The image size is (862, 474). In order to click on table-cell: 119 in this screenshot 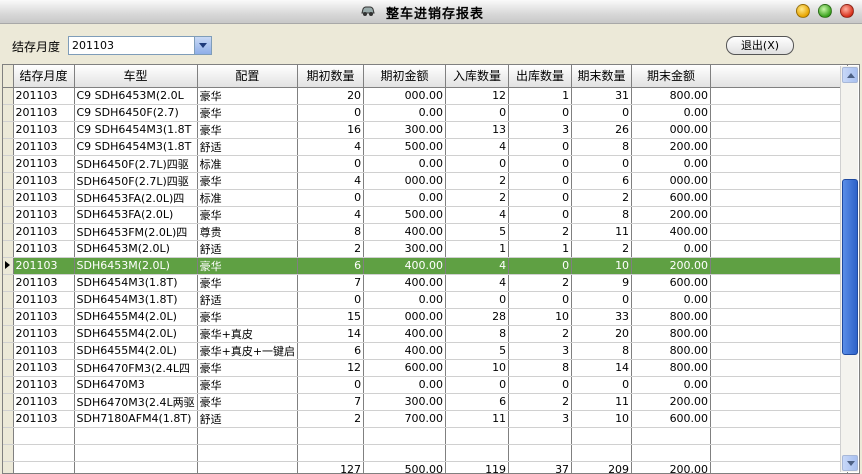, I will do `click(477, 466)`.